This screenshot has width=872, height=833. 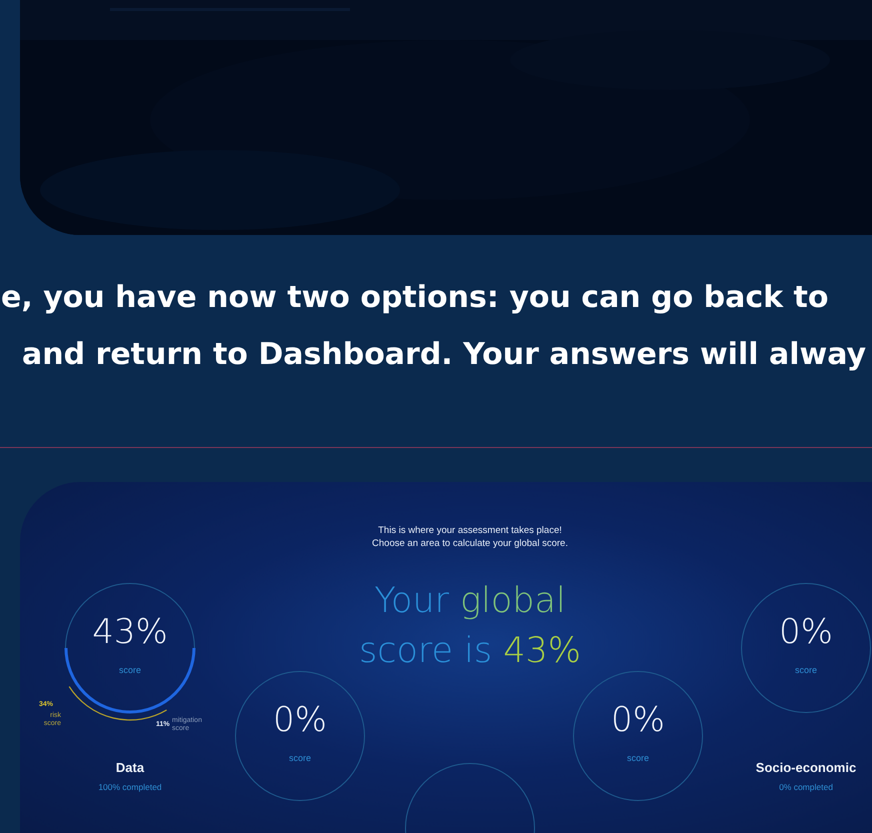 What do you see at coordinates (470, 626) in the screenshot?
I see `global-score-title: Your global score is 43%` at bounding box center [470, 626].